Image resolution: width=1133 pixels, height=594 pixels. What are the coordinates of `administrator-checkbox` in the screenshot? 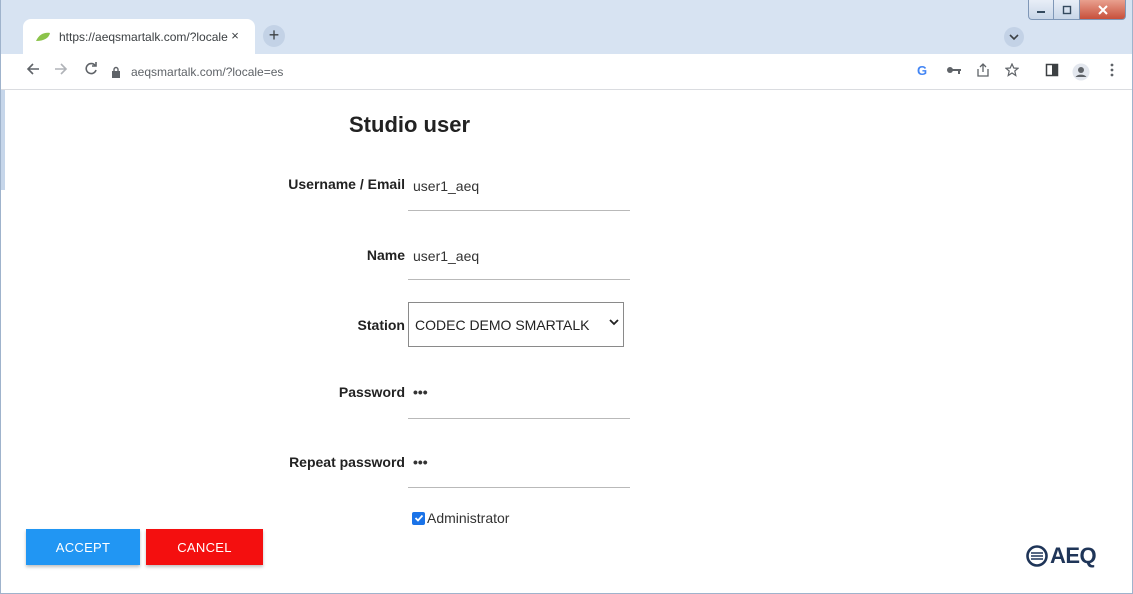 It's located at (418, 518).